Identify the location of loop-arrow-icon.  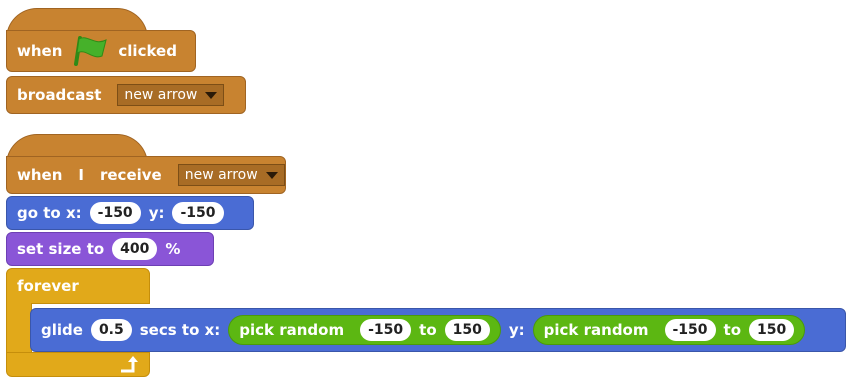
(129, 363).